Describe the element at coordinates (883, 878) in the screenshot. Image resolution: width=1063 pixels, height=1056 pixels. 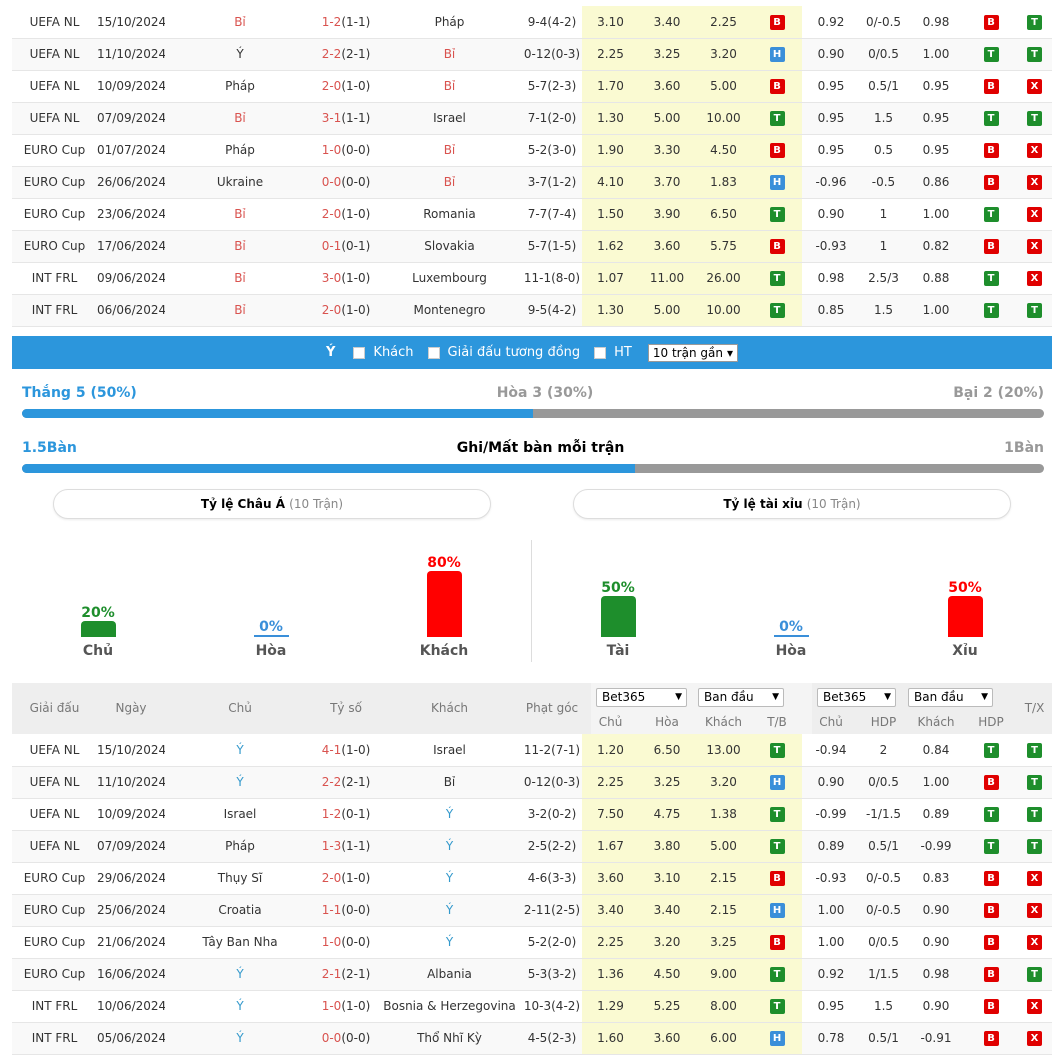
I see `hdp-line-cell: 0/-0.5` at that location.